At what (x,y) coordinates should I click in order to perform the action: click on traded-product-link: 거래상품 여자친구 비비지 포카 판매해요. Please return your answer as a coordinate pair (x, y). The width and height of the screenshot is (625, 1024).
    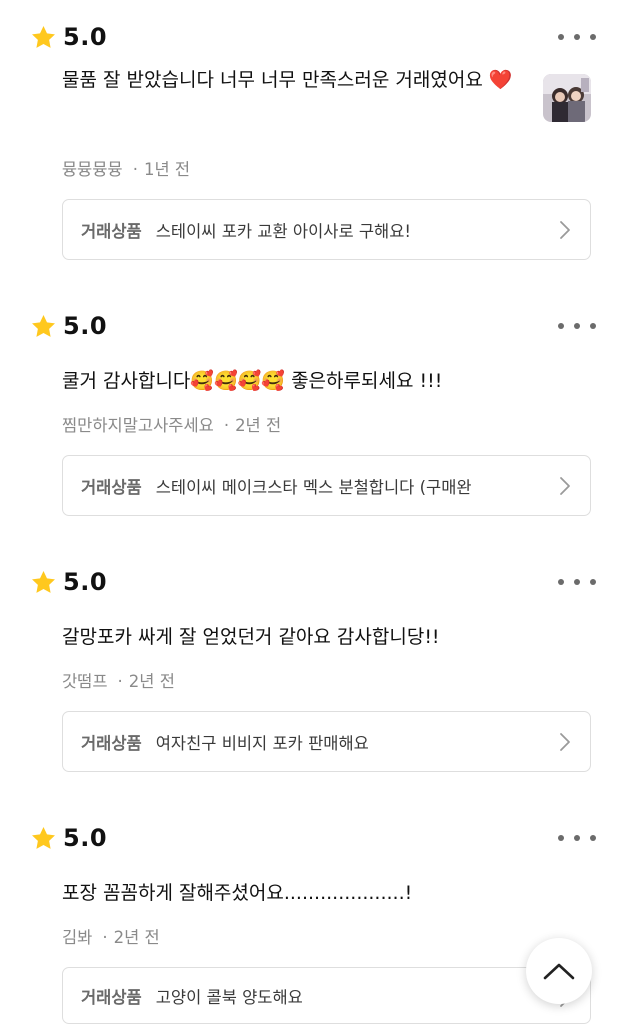
    Looking at the image, I should click on (326, 741).